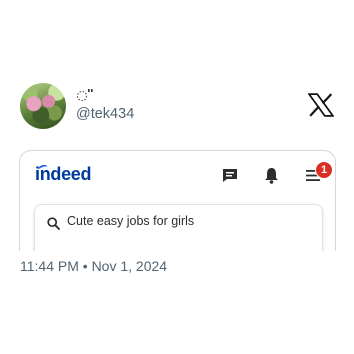  Describe the element at coordinates (130, 221) in the screenshot. I see `search-query: Cute easy jobs for girls` at that location.